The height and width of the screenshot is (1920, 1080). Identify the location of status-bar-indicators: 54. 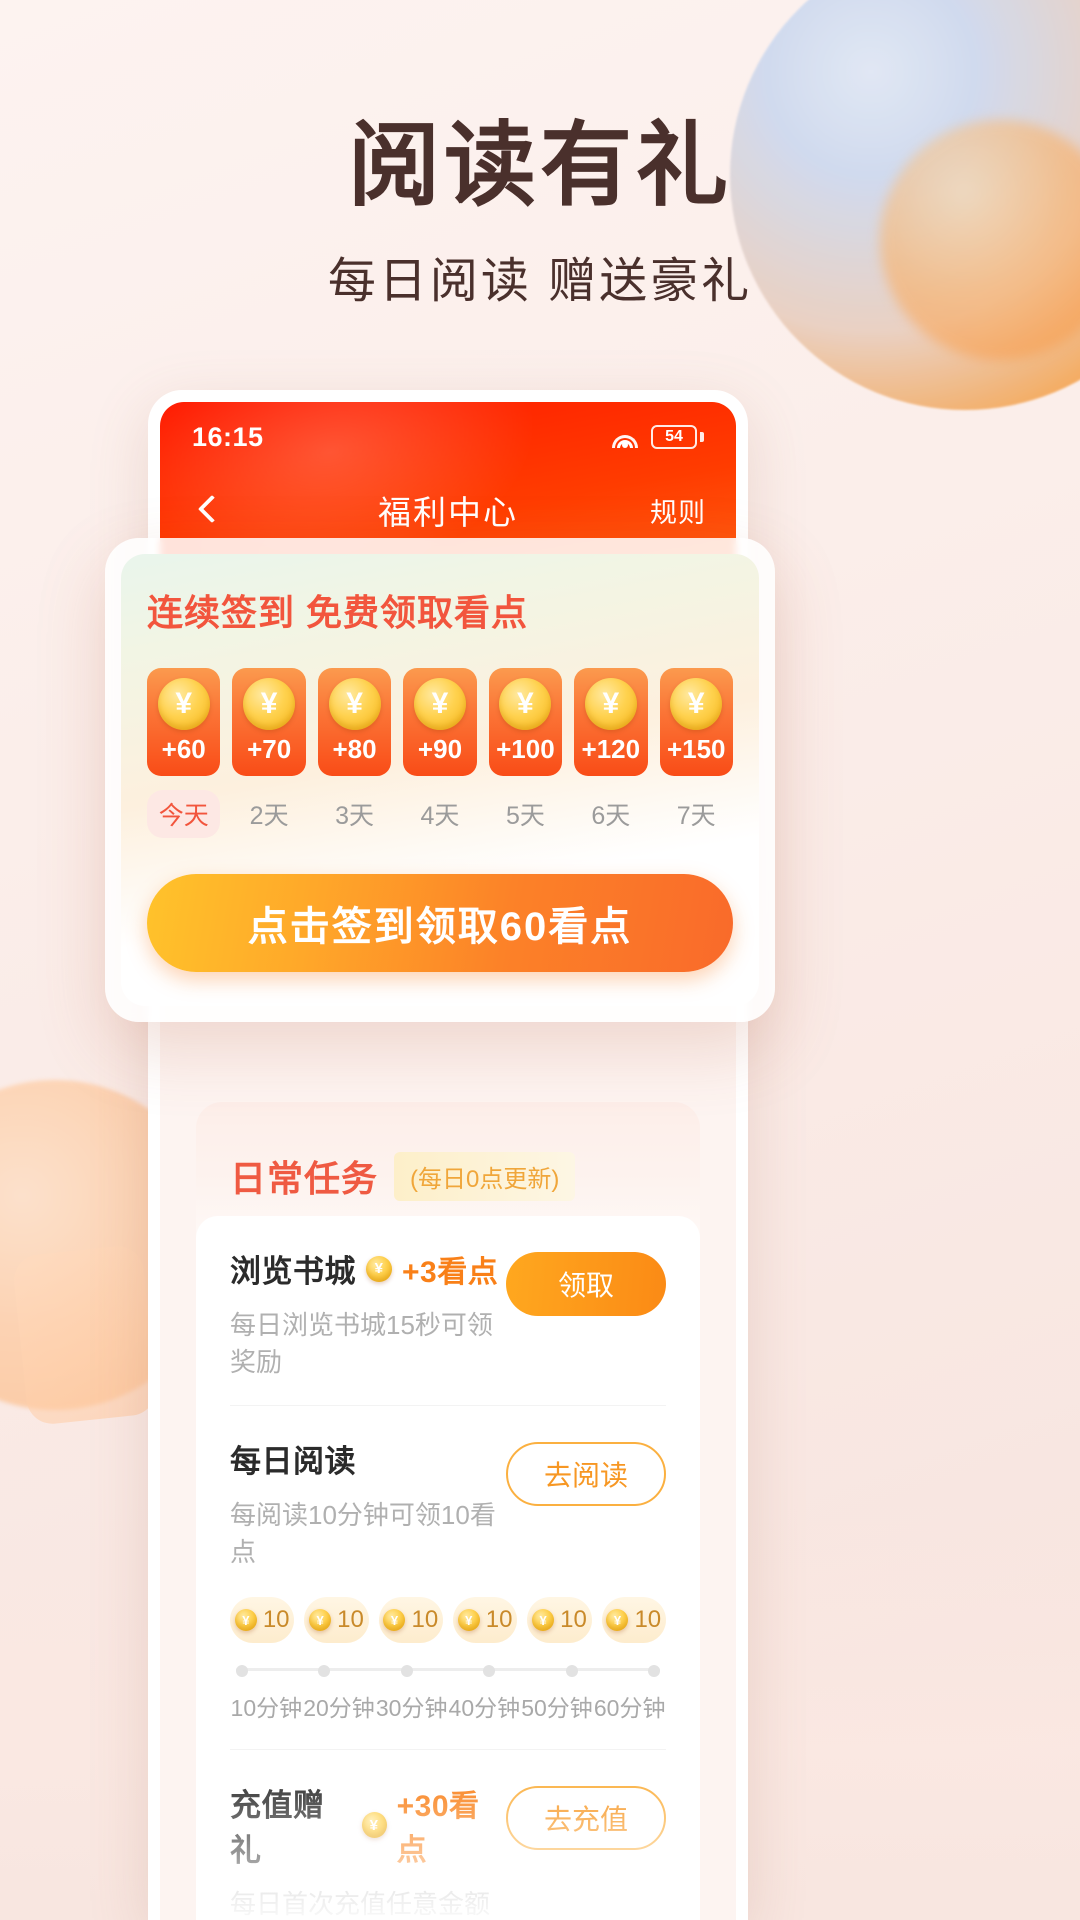
(657, 437).